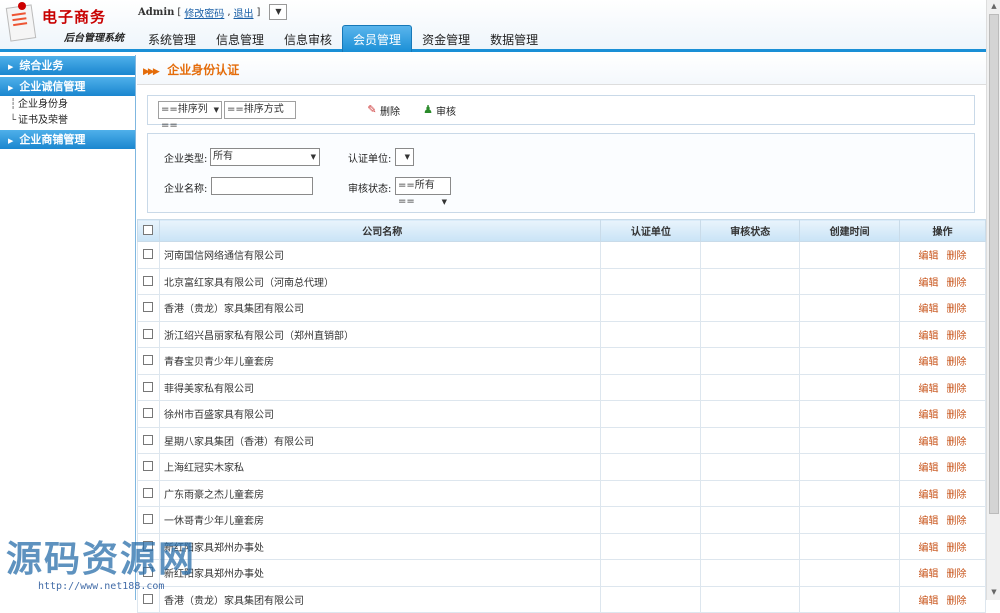 The width and height of the screenshot is (1000, 613). Describe the element at coordinates (942, 230) in the screenshot. I see `column-header-actions: 操作` at that location.